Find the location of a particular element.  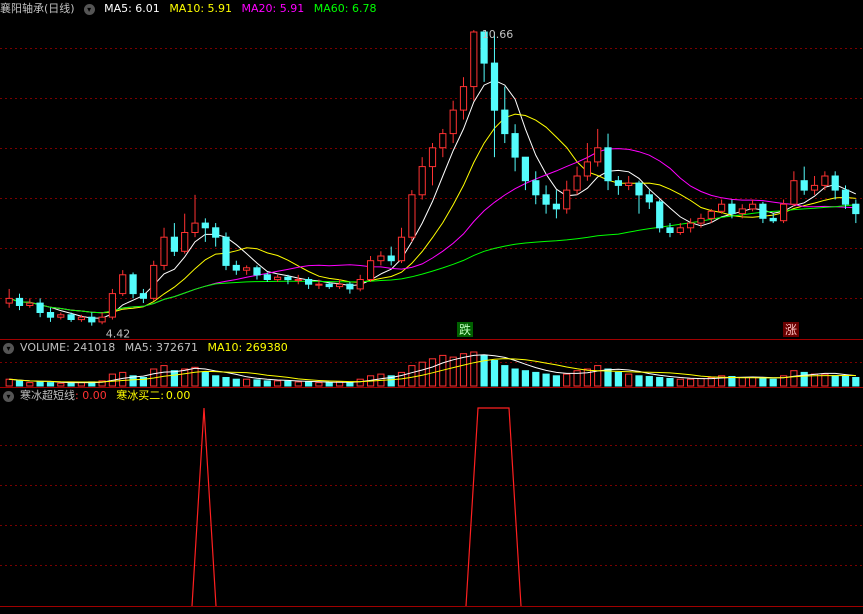

oscillator-line is located at coordinates (204, 507).